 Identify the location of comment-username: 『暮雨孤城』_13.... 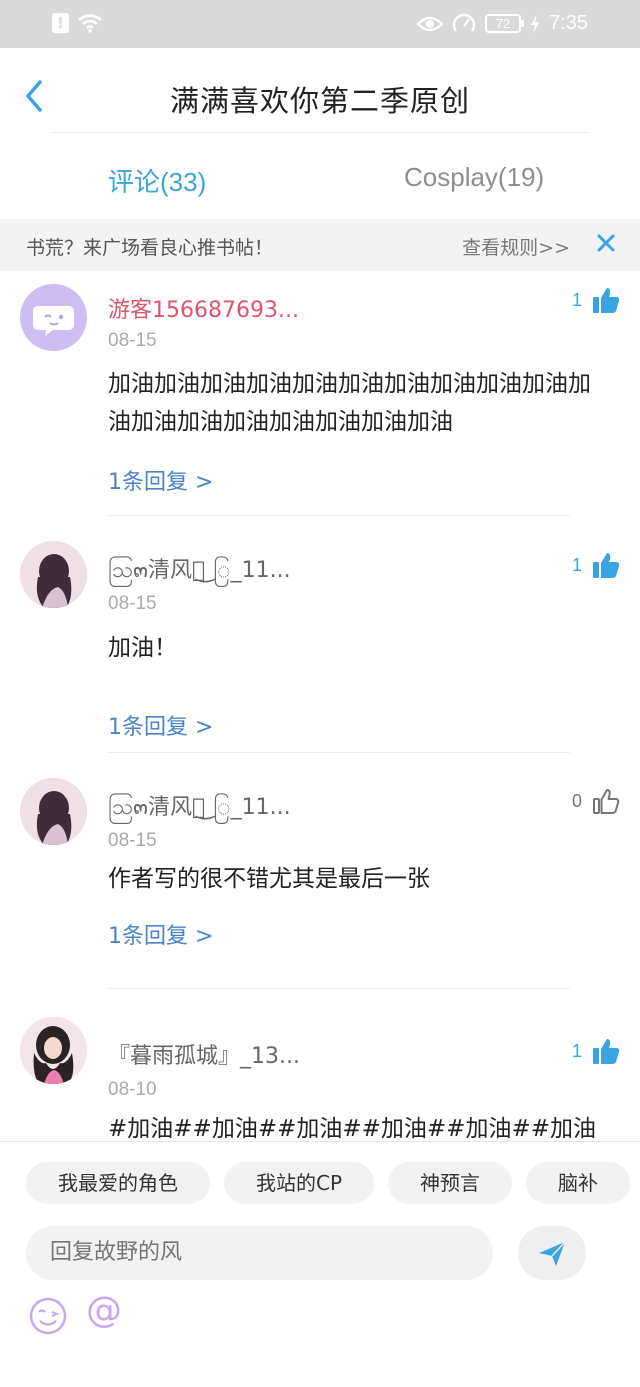
(204, 1054).